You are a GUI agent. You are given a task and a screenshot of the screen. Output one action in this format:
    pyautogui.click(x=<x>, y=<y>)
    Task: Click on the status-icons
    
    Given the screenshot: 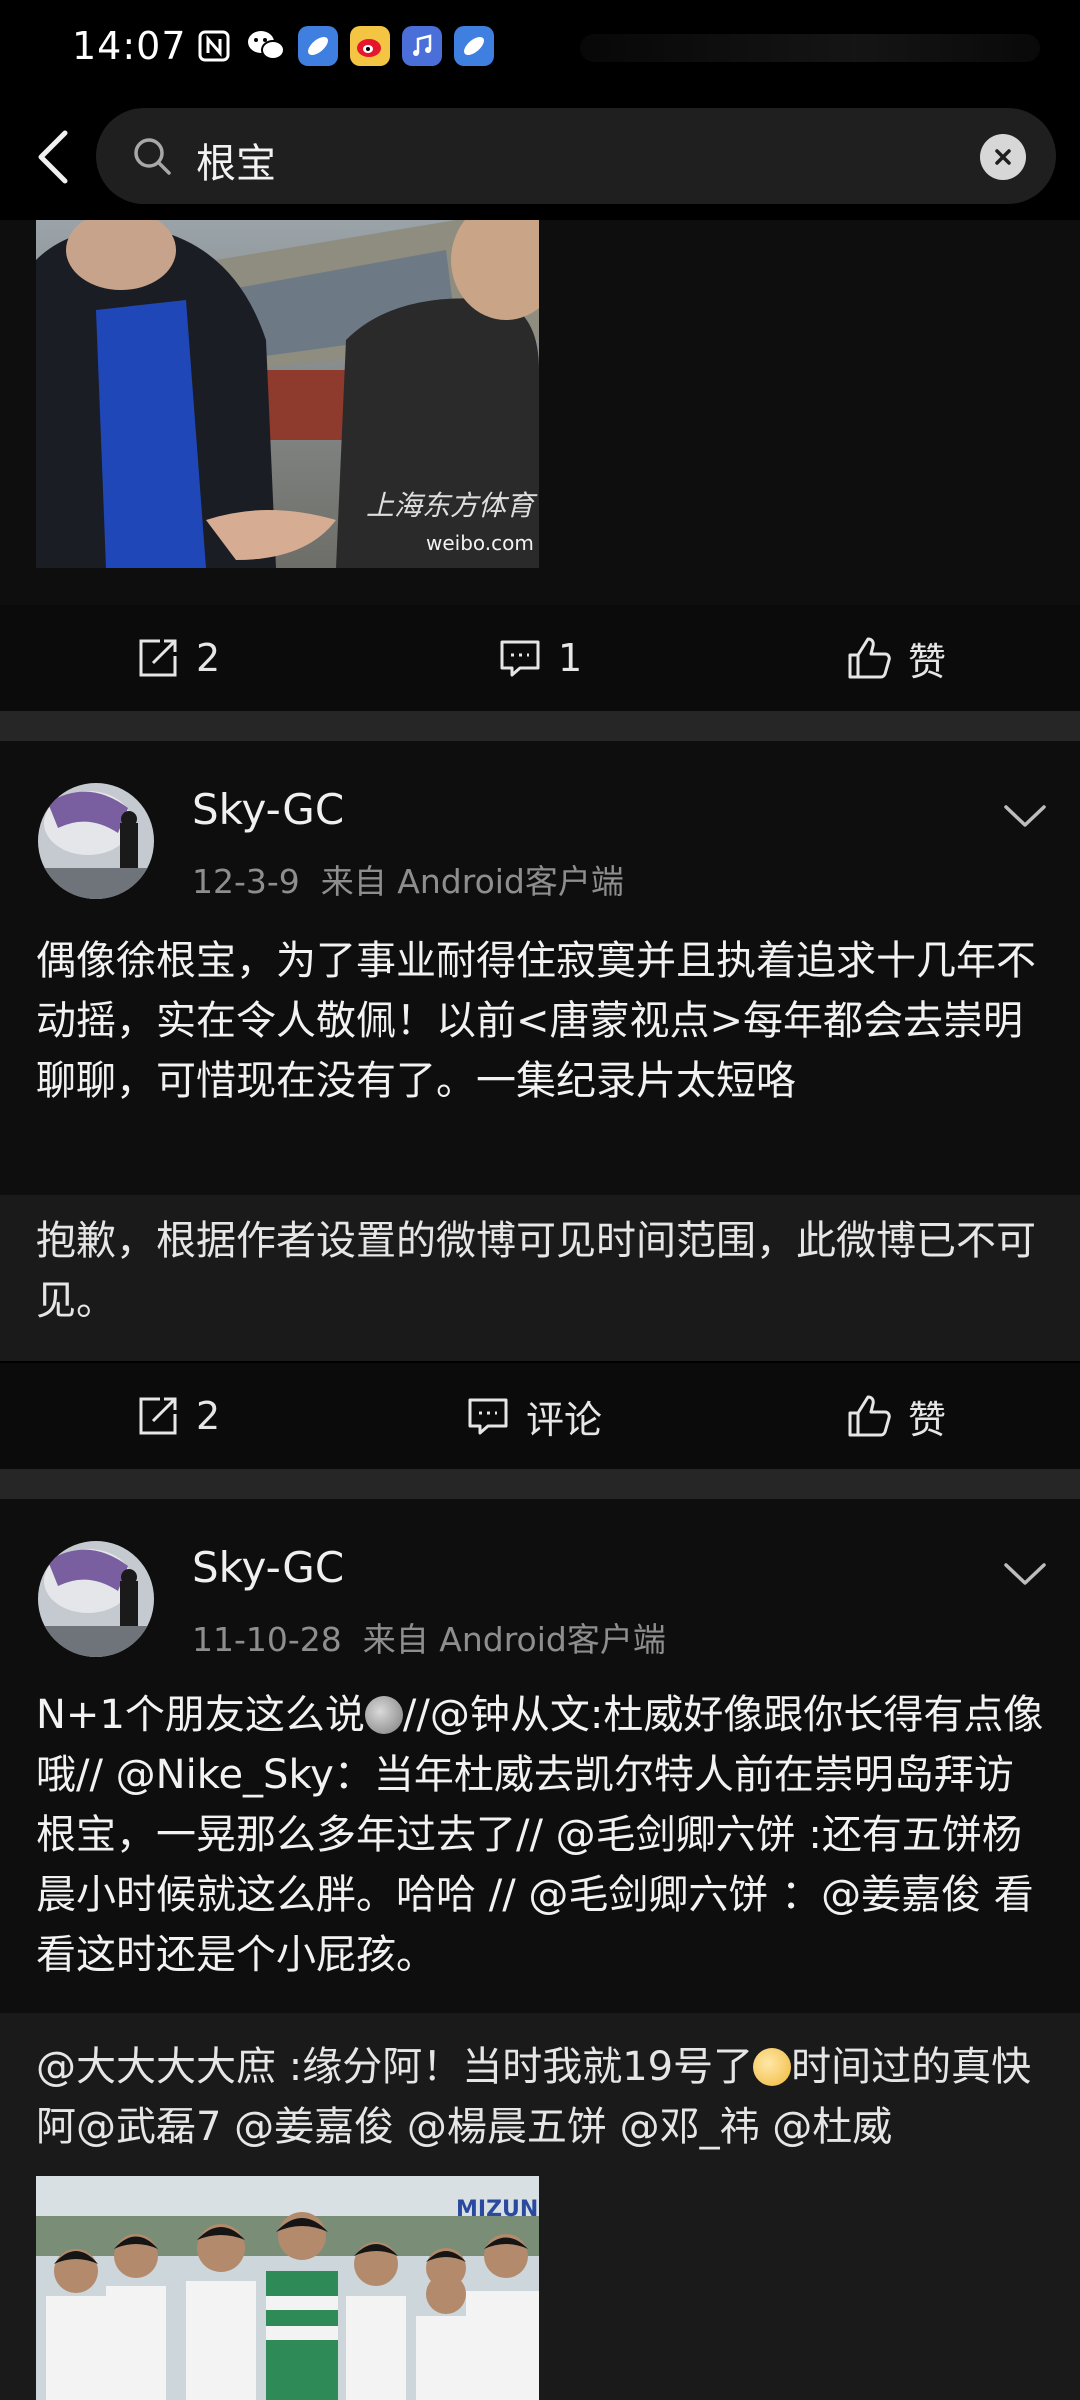 What is the action you would take?
    pyautogui.click(x=344, y=46)
    